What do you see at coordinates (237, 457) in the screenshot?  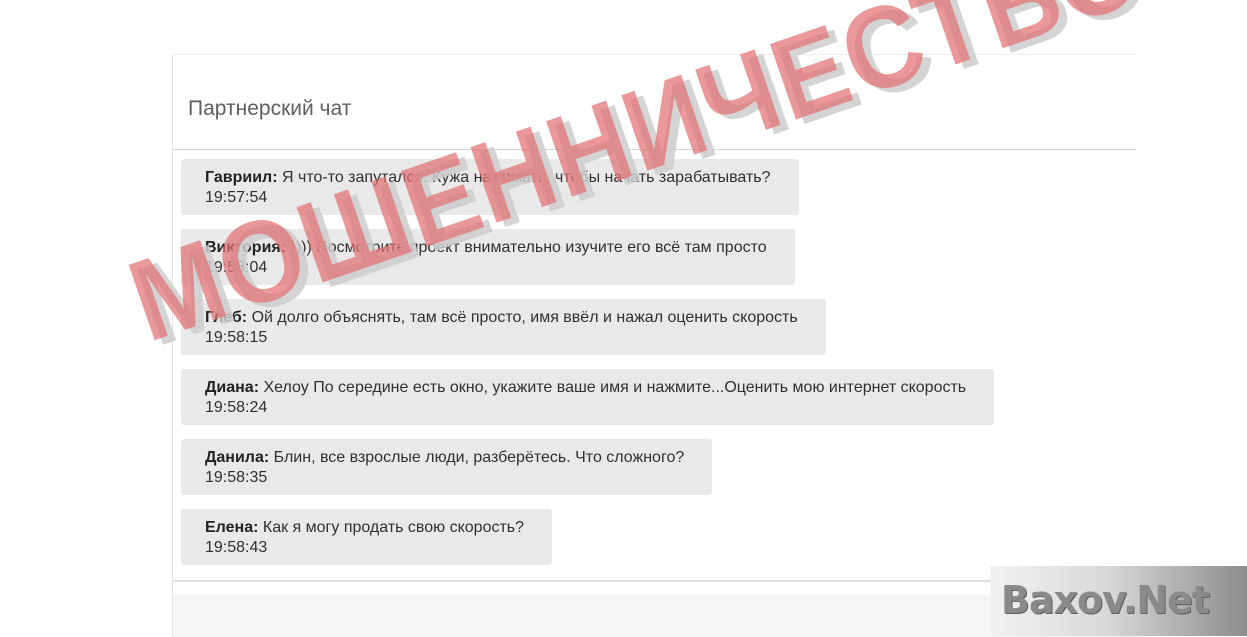 I see `message-author: Данила:` at bounding box center [237, 457].